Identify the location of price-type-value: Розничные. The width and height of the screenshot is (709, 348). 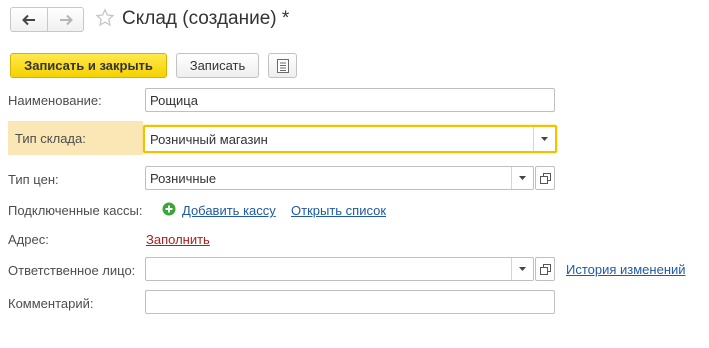
(183, 178).